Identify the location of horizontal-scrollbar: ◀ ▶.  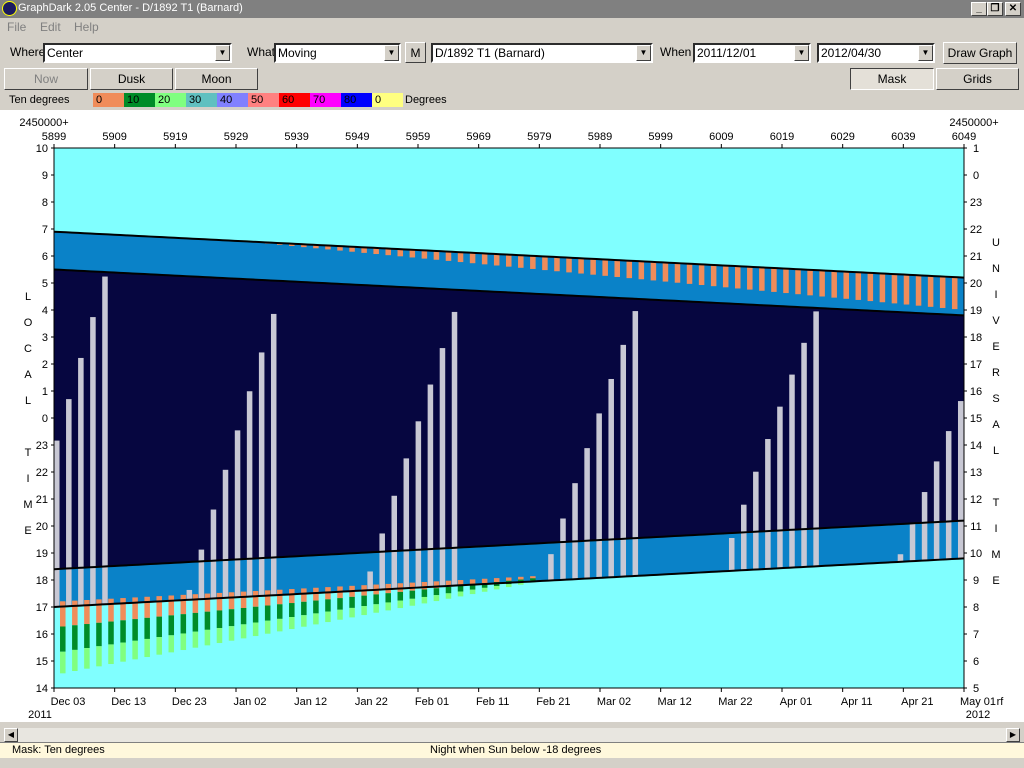
(512, 735).